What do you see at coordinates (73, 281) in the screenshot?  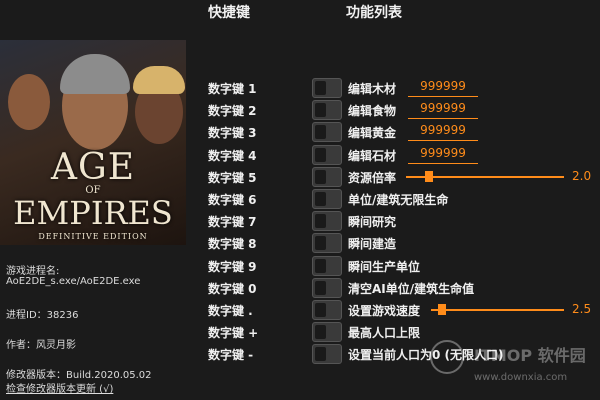 I see `process-value: AoE2DE_s.exe/AoE2DE.exe` at bounding box center [73, 281].